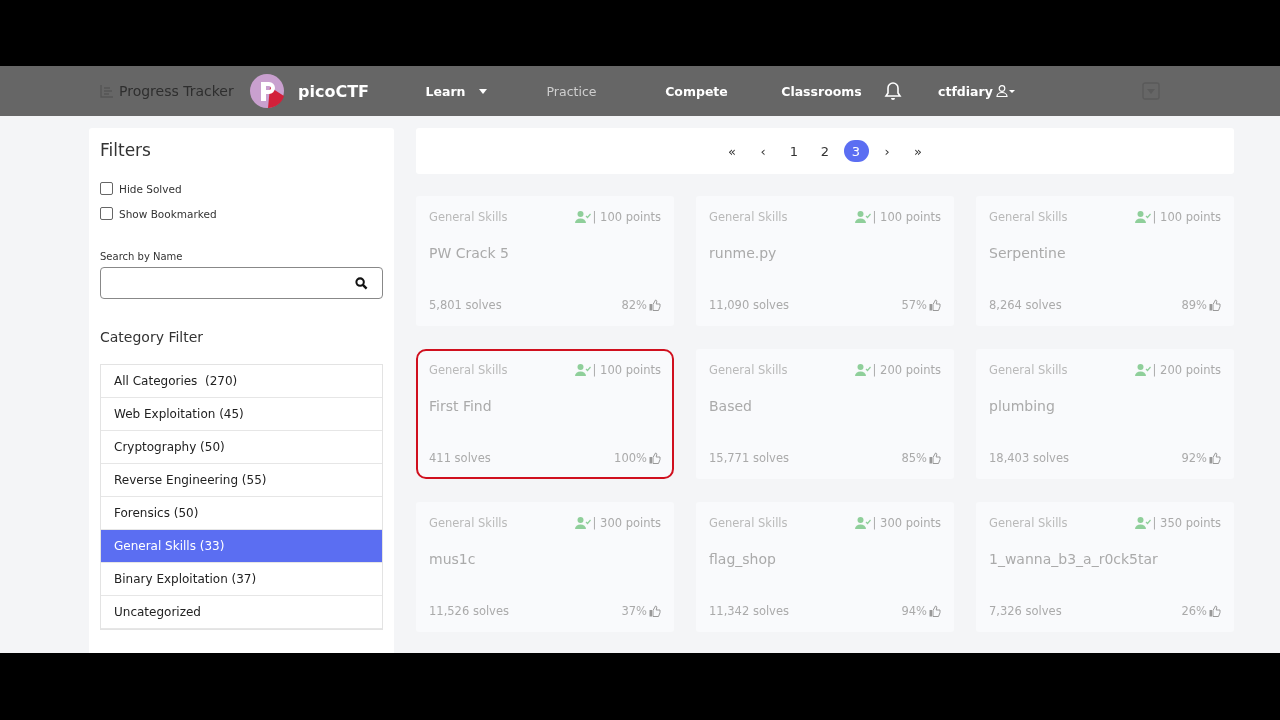 Image resolution: width=1280 pixels, height=720 pixels. What do you see at coordinates (456, 91) in the screenshot?
I see `nav-link: Learn` at bounding box center [456, 91].